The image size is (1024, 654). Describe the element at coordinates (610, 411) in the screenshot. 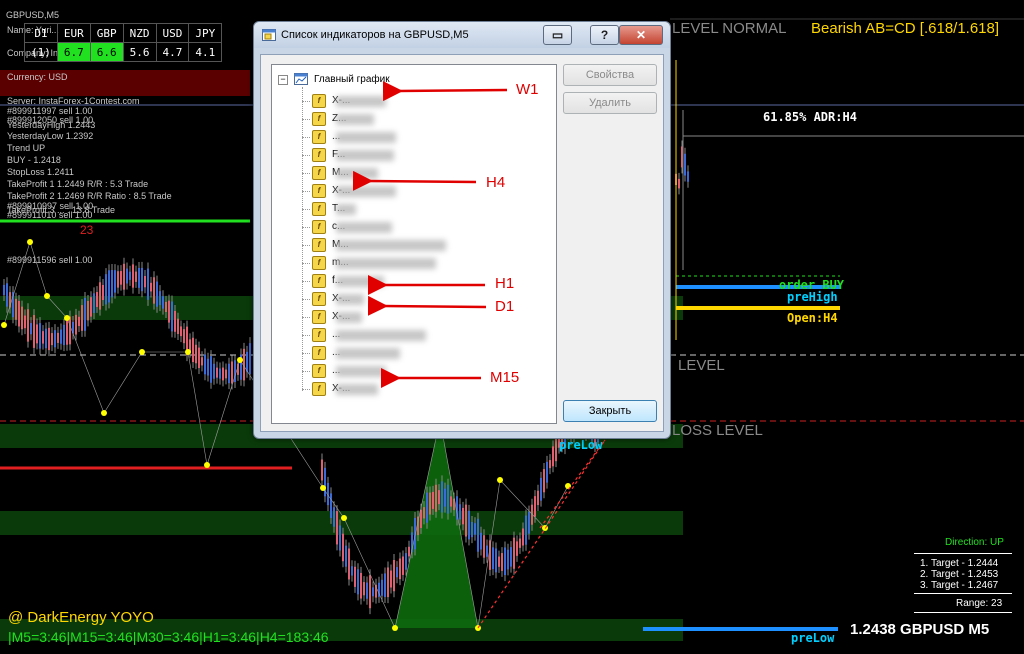

I see `close-button: Закрыть` at that location.